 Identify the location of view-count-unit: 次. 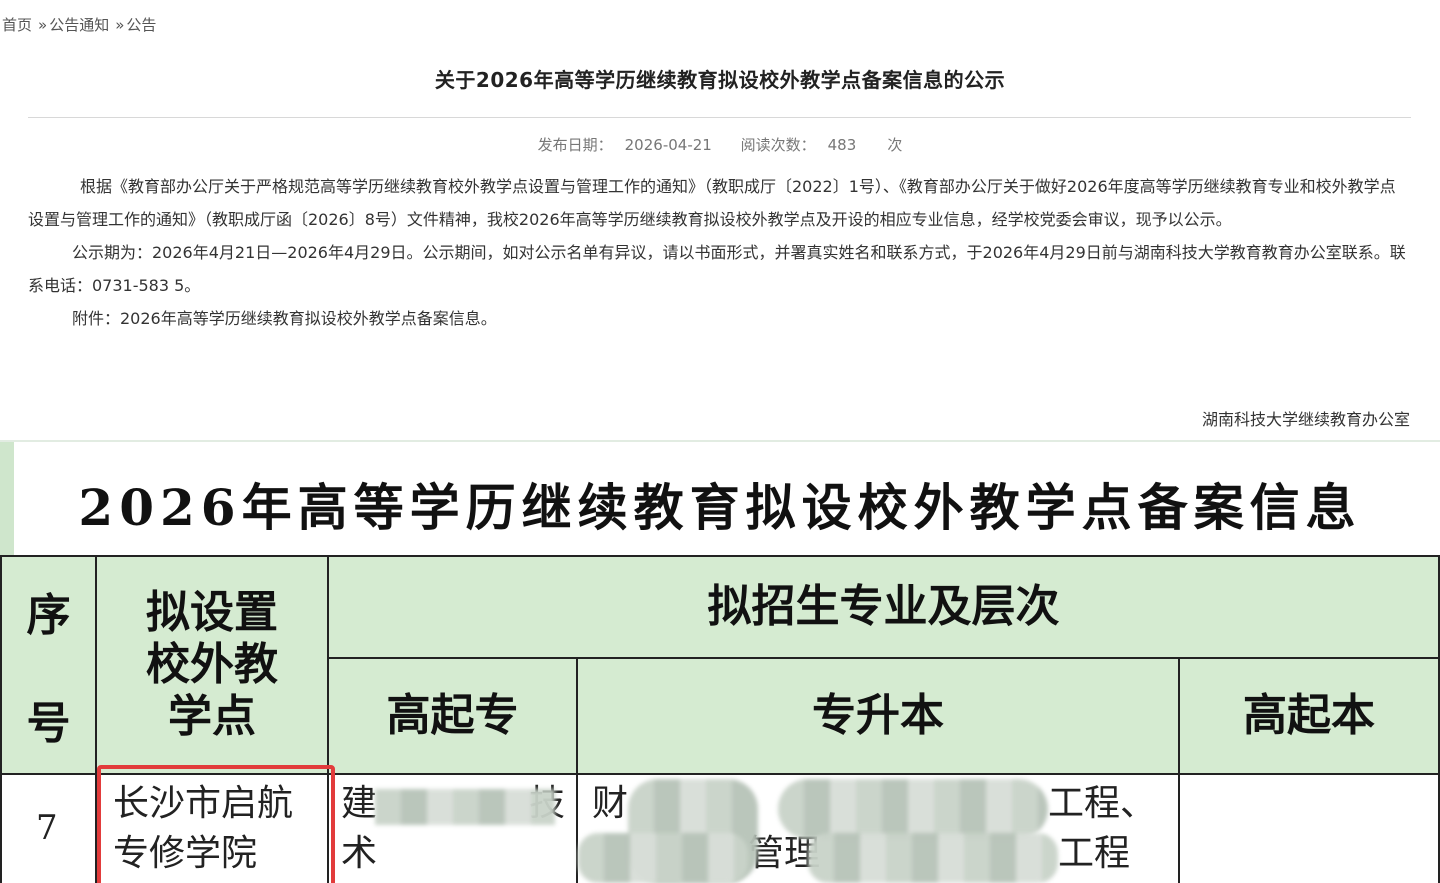
(895, 145).